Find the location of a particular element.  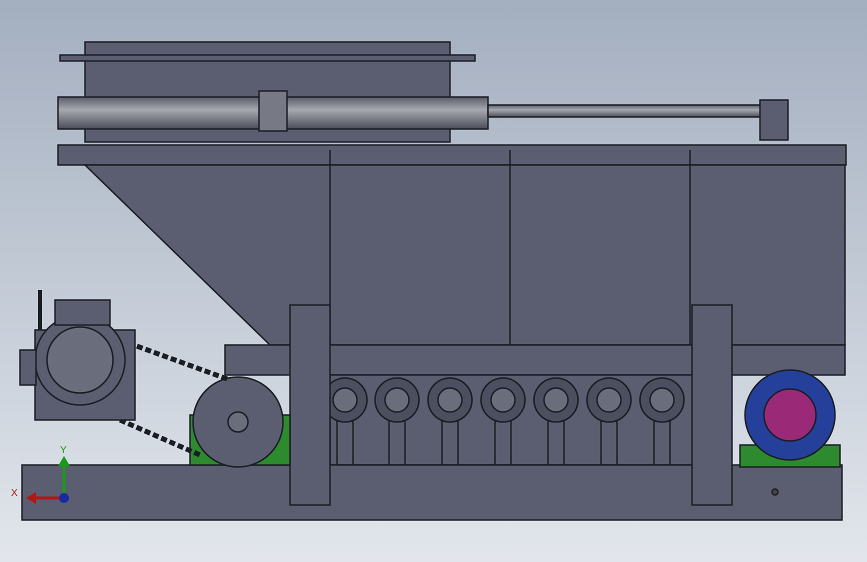

axis-triad-icon is located at coordinates (48, 480).